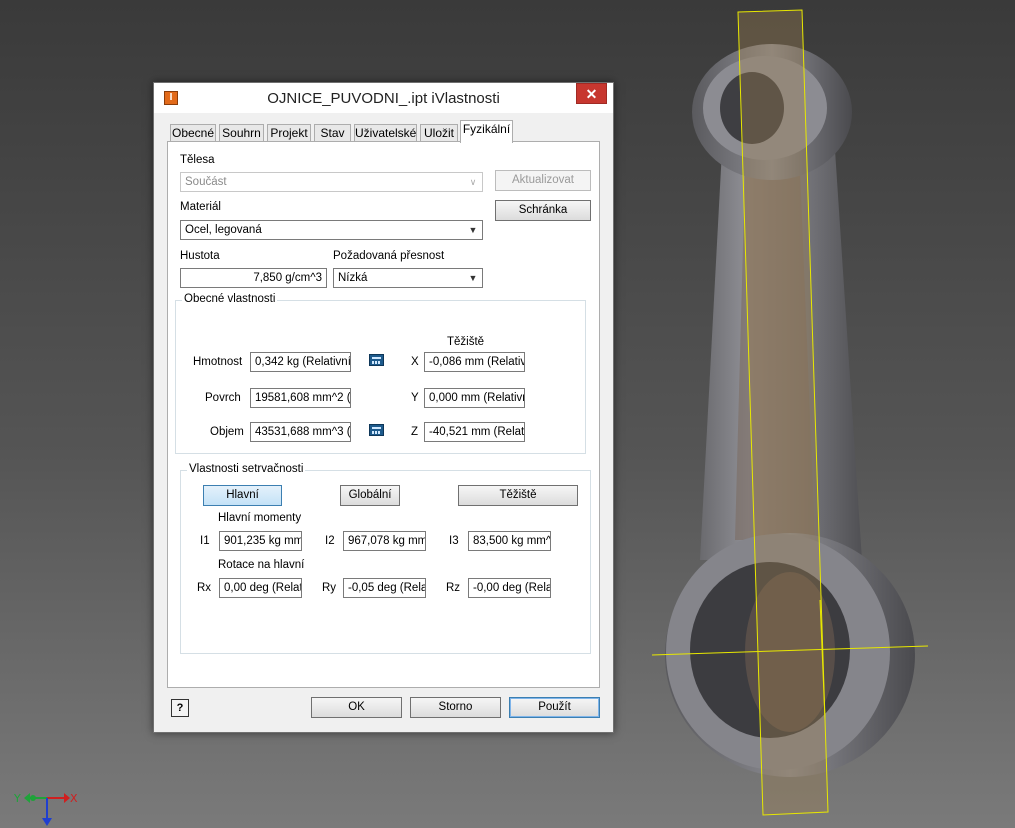 The image size is (1015, 828). I want to click on ok-button: OK, so click(356, 707).